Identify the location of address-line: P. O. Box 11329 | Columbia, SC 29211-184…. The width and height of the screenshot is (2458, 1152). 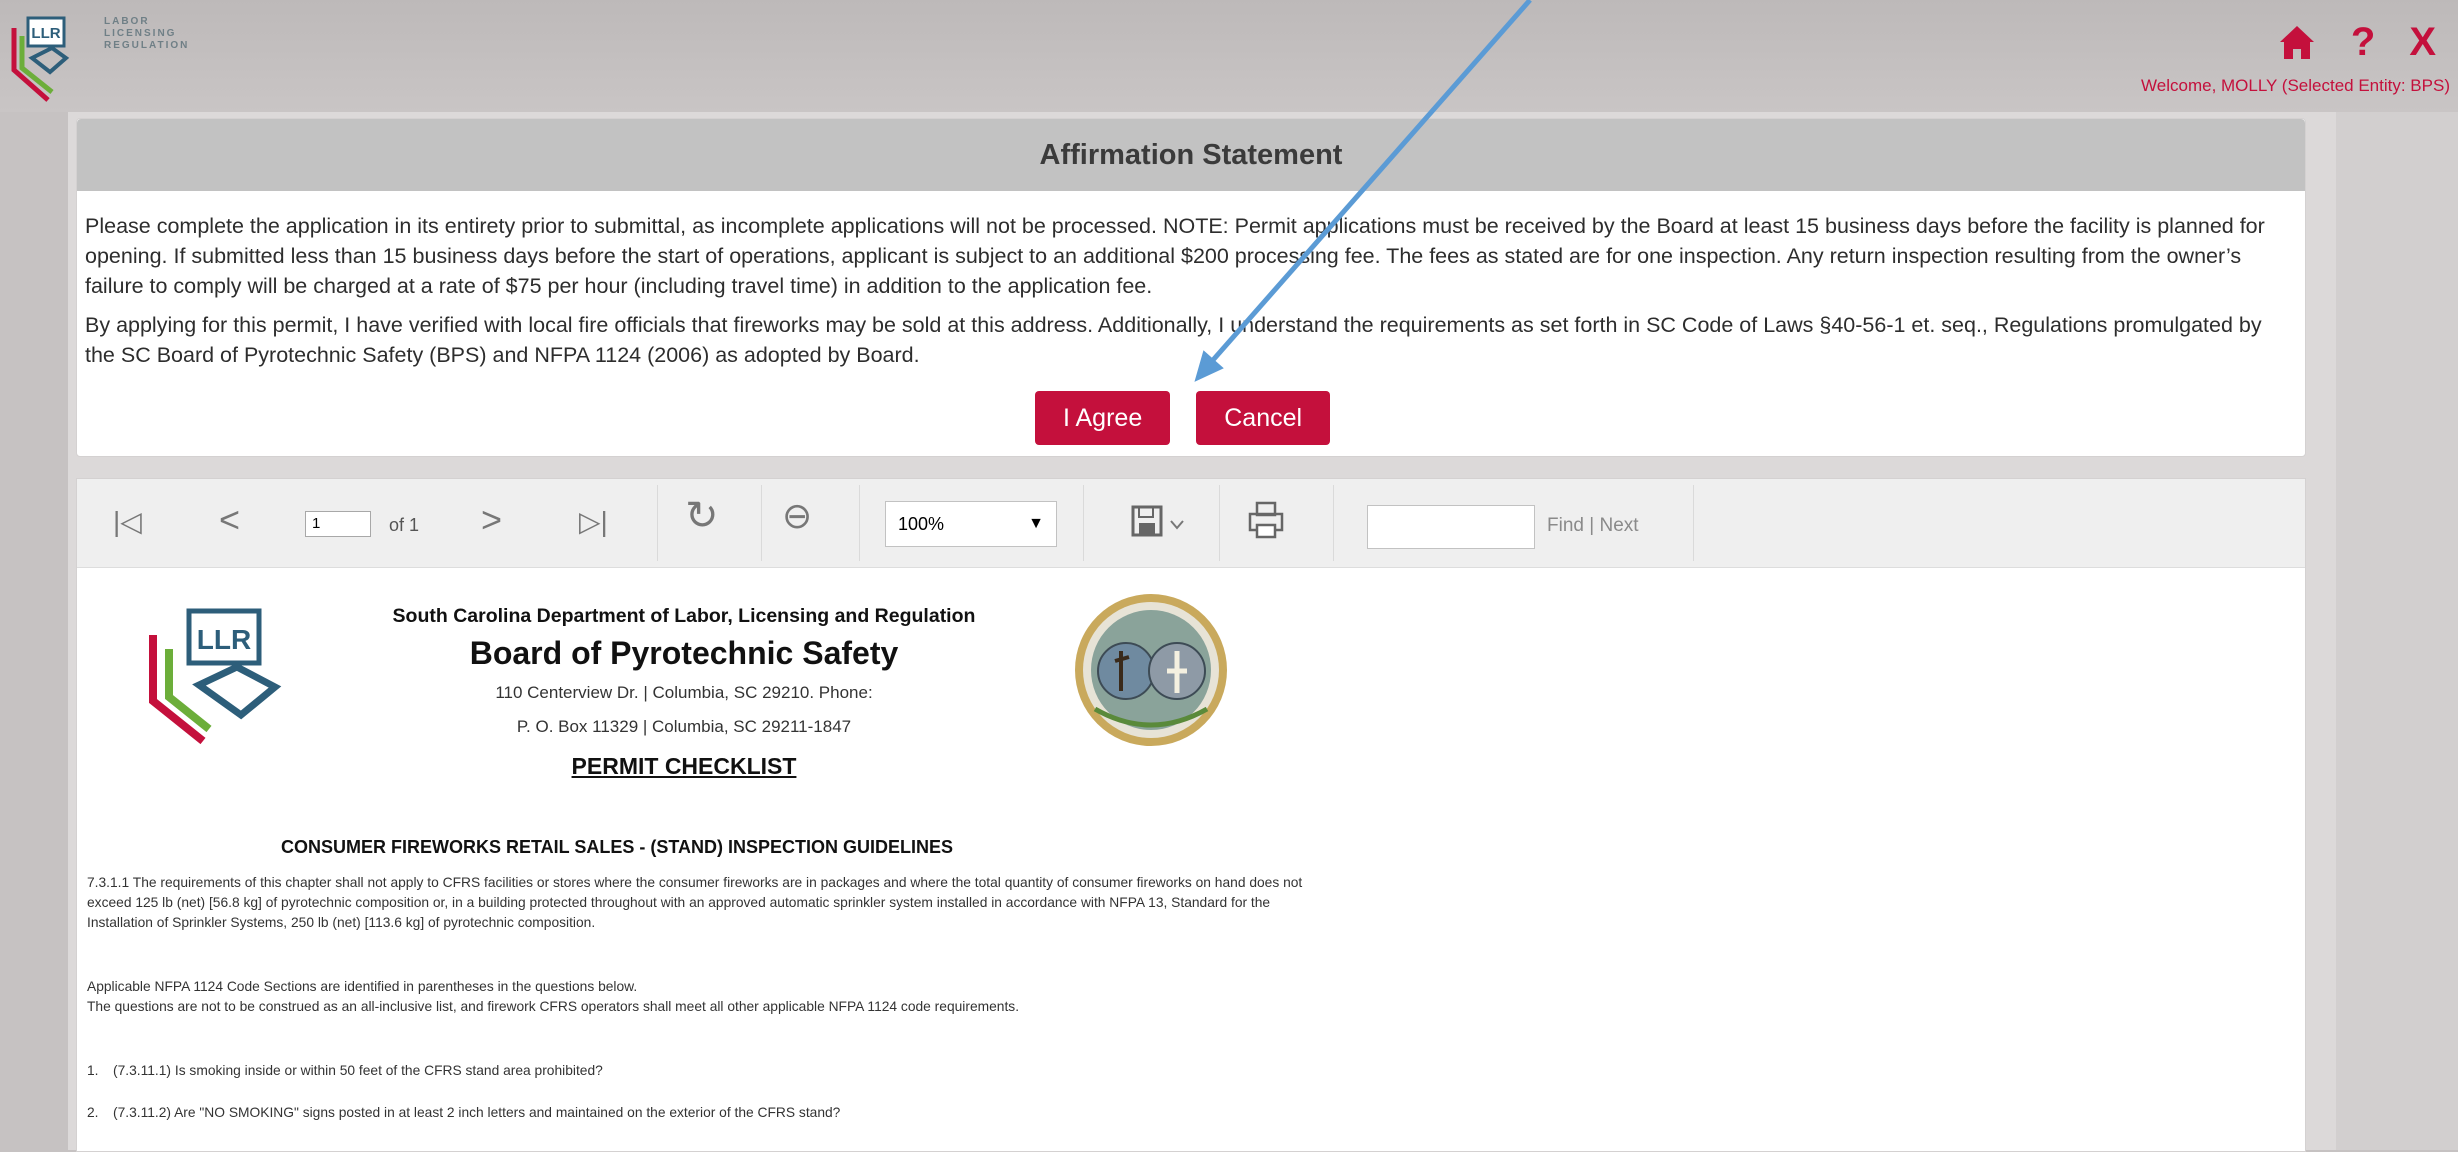
(684, 726).